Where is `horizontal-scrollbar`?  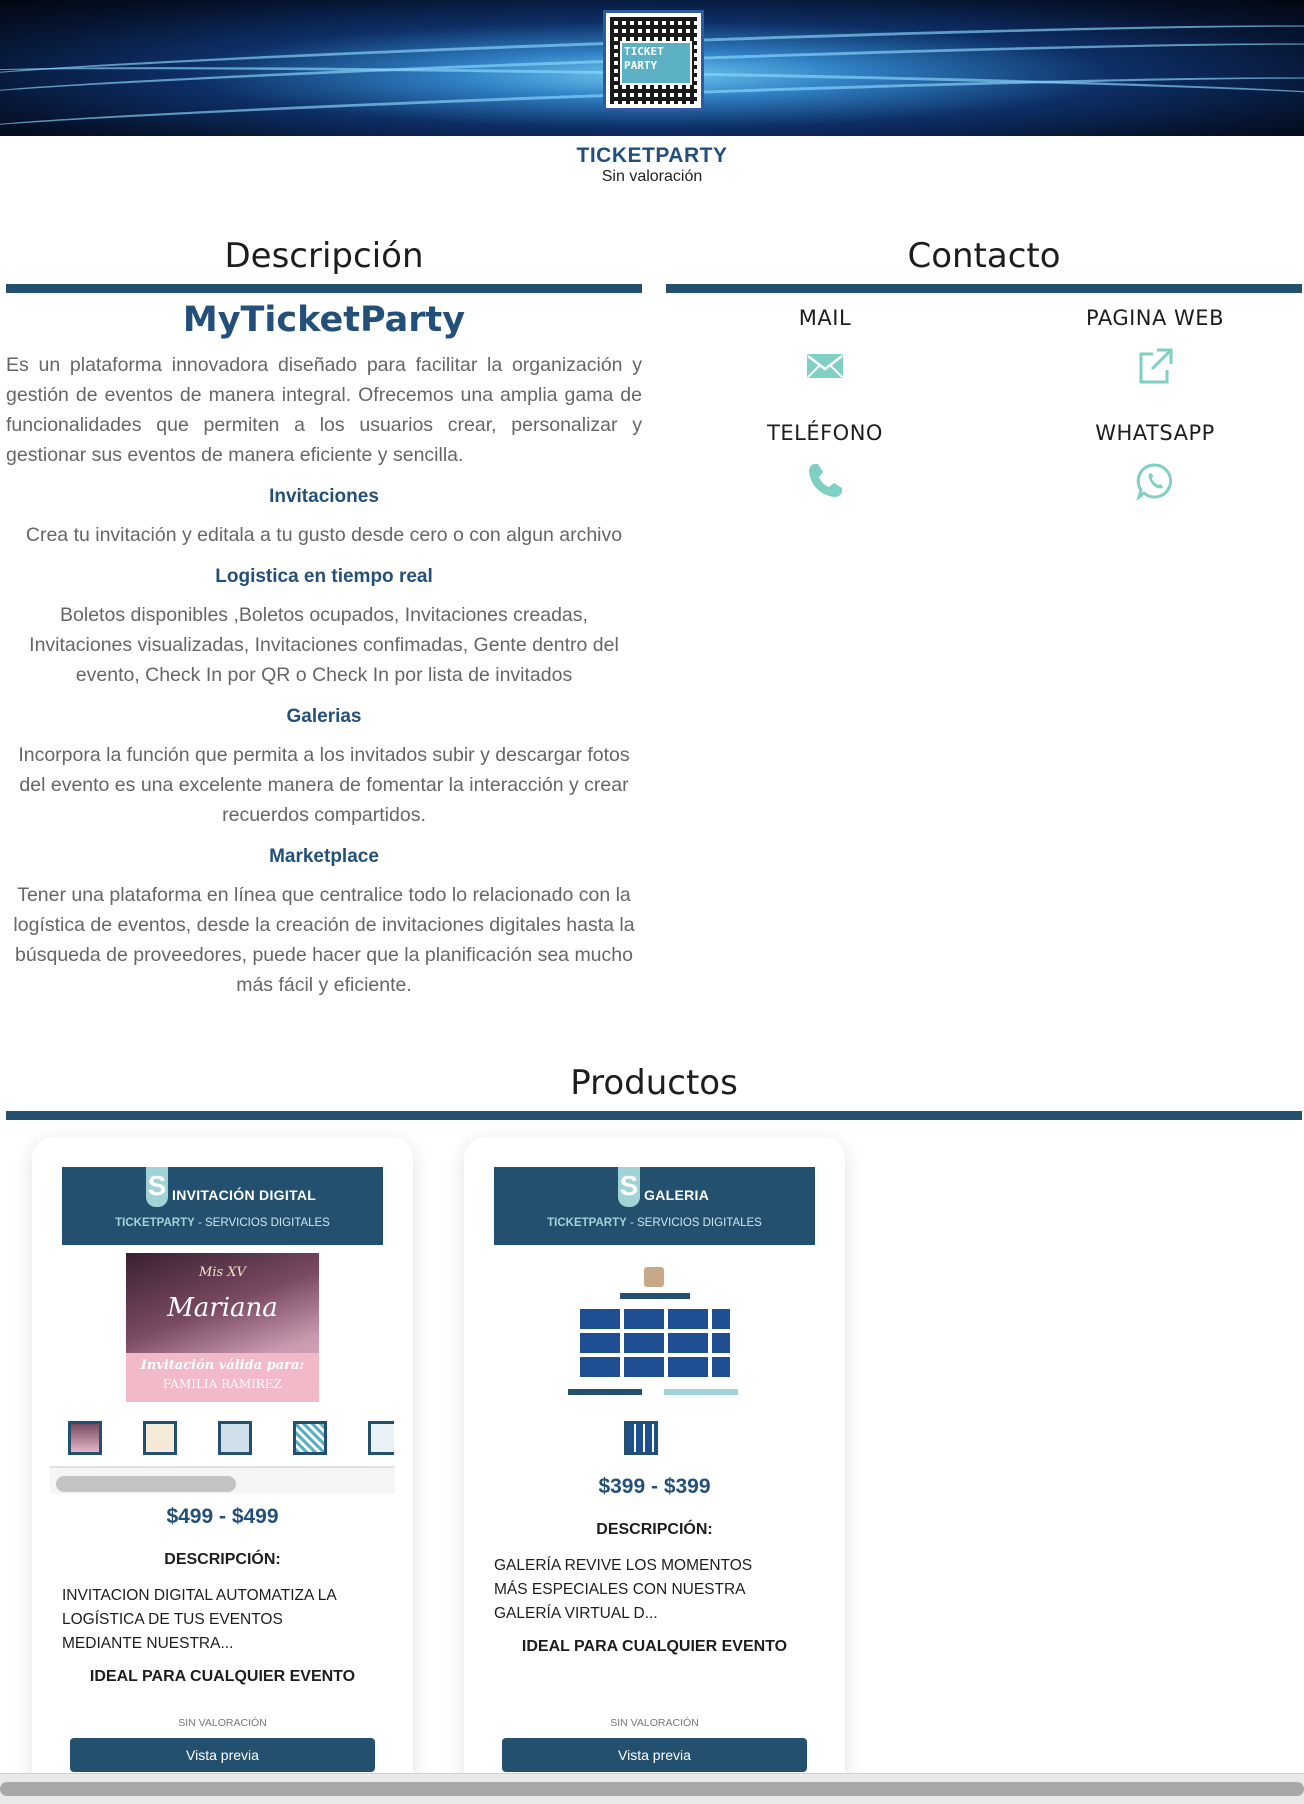 horizontal-scrollbar is located at coordinates (652, 1788).